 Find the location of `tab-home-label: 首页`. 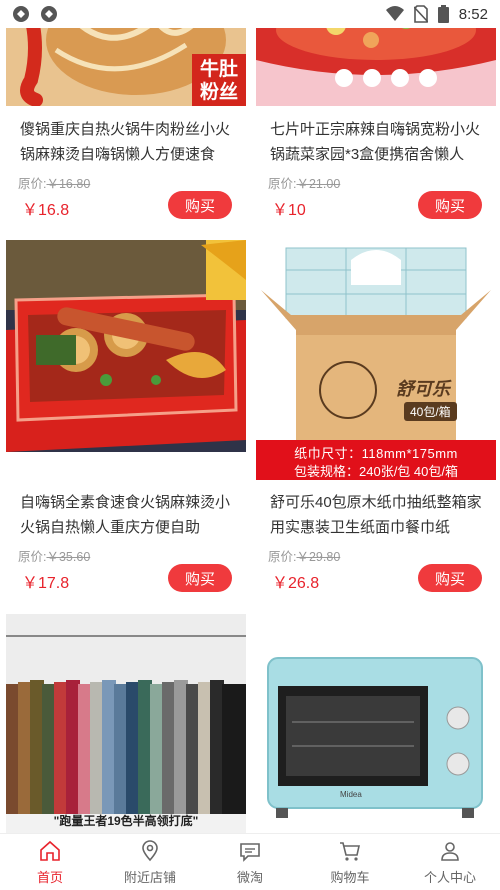

tab-home-label: 首页 is located at coordinates (49, 877).